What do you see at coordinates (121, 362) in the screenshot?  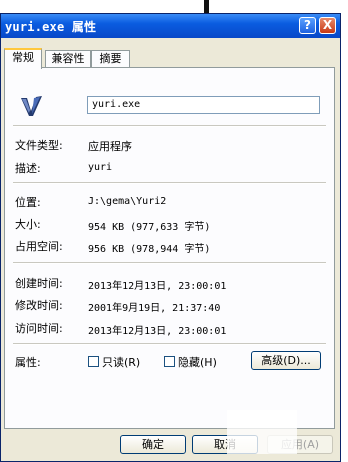 I see `readonly-label: 只读(R)` at bounding box center [121, 362].